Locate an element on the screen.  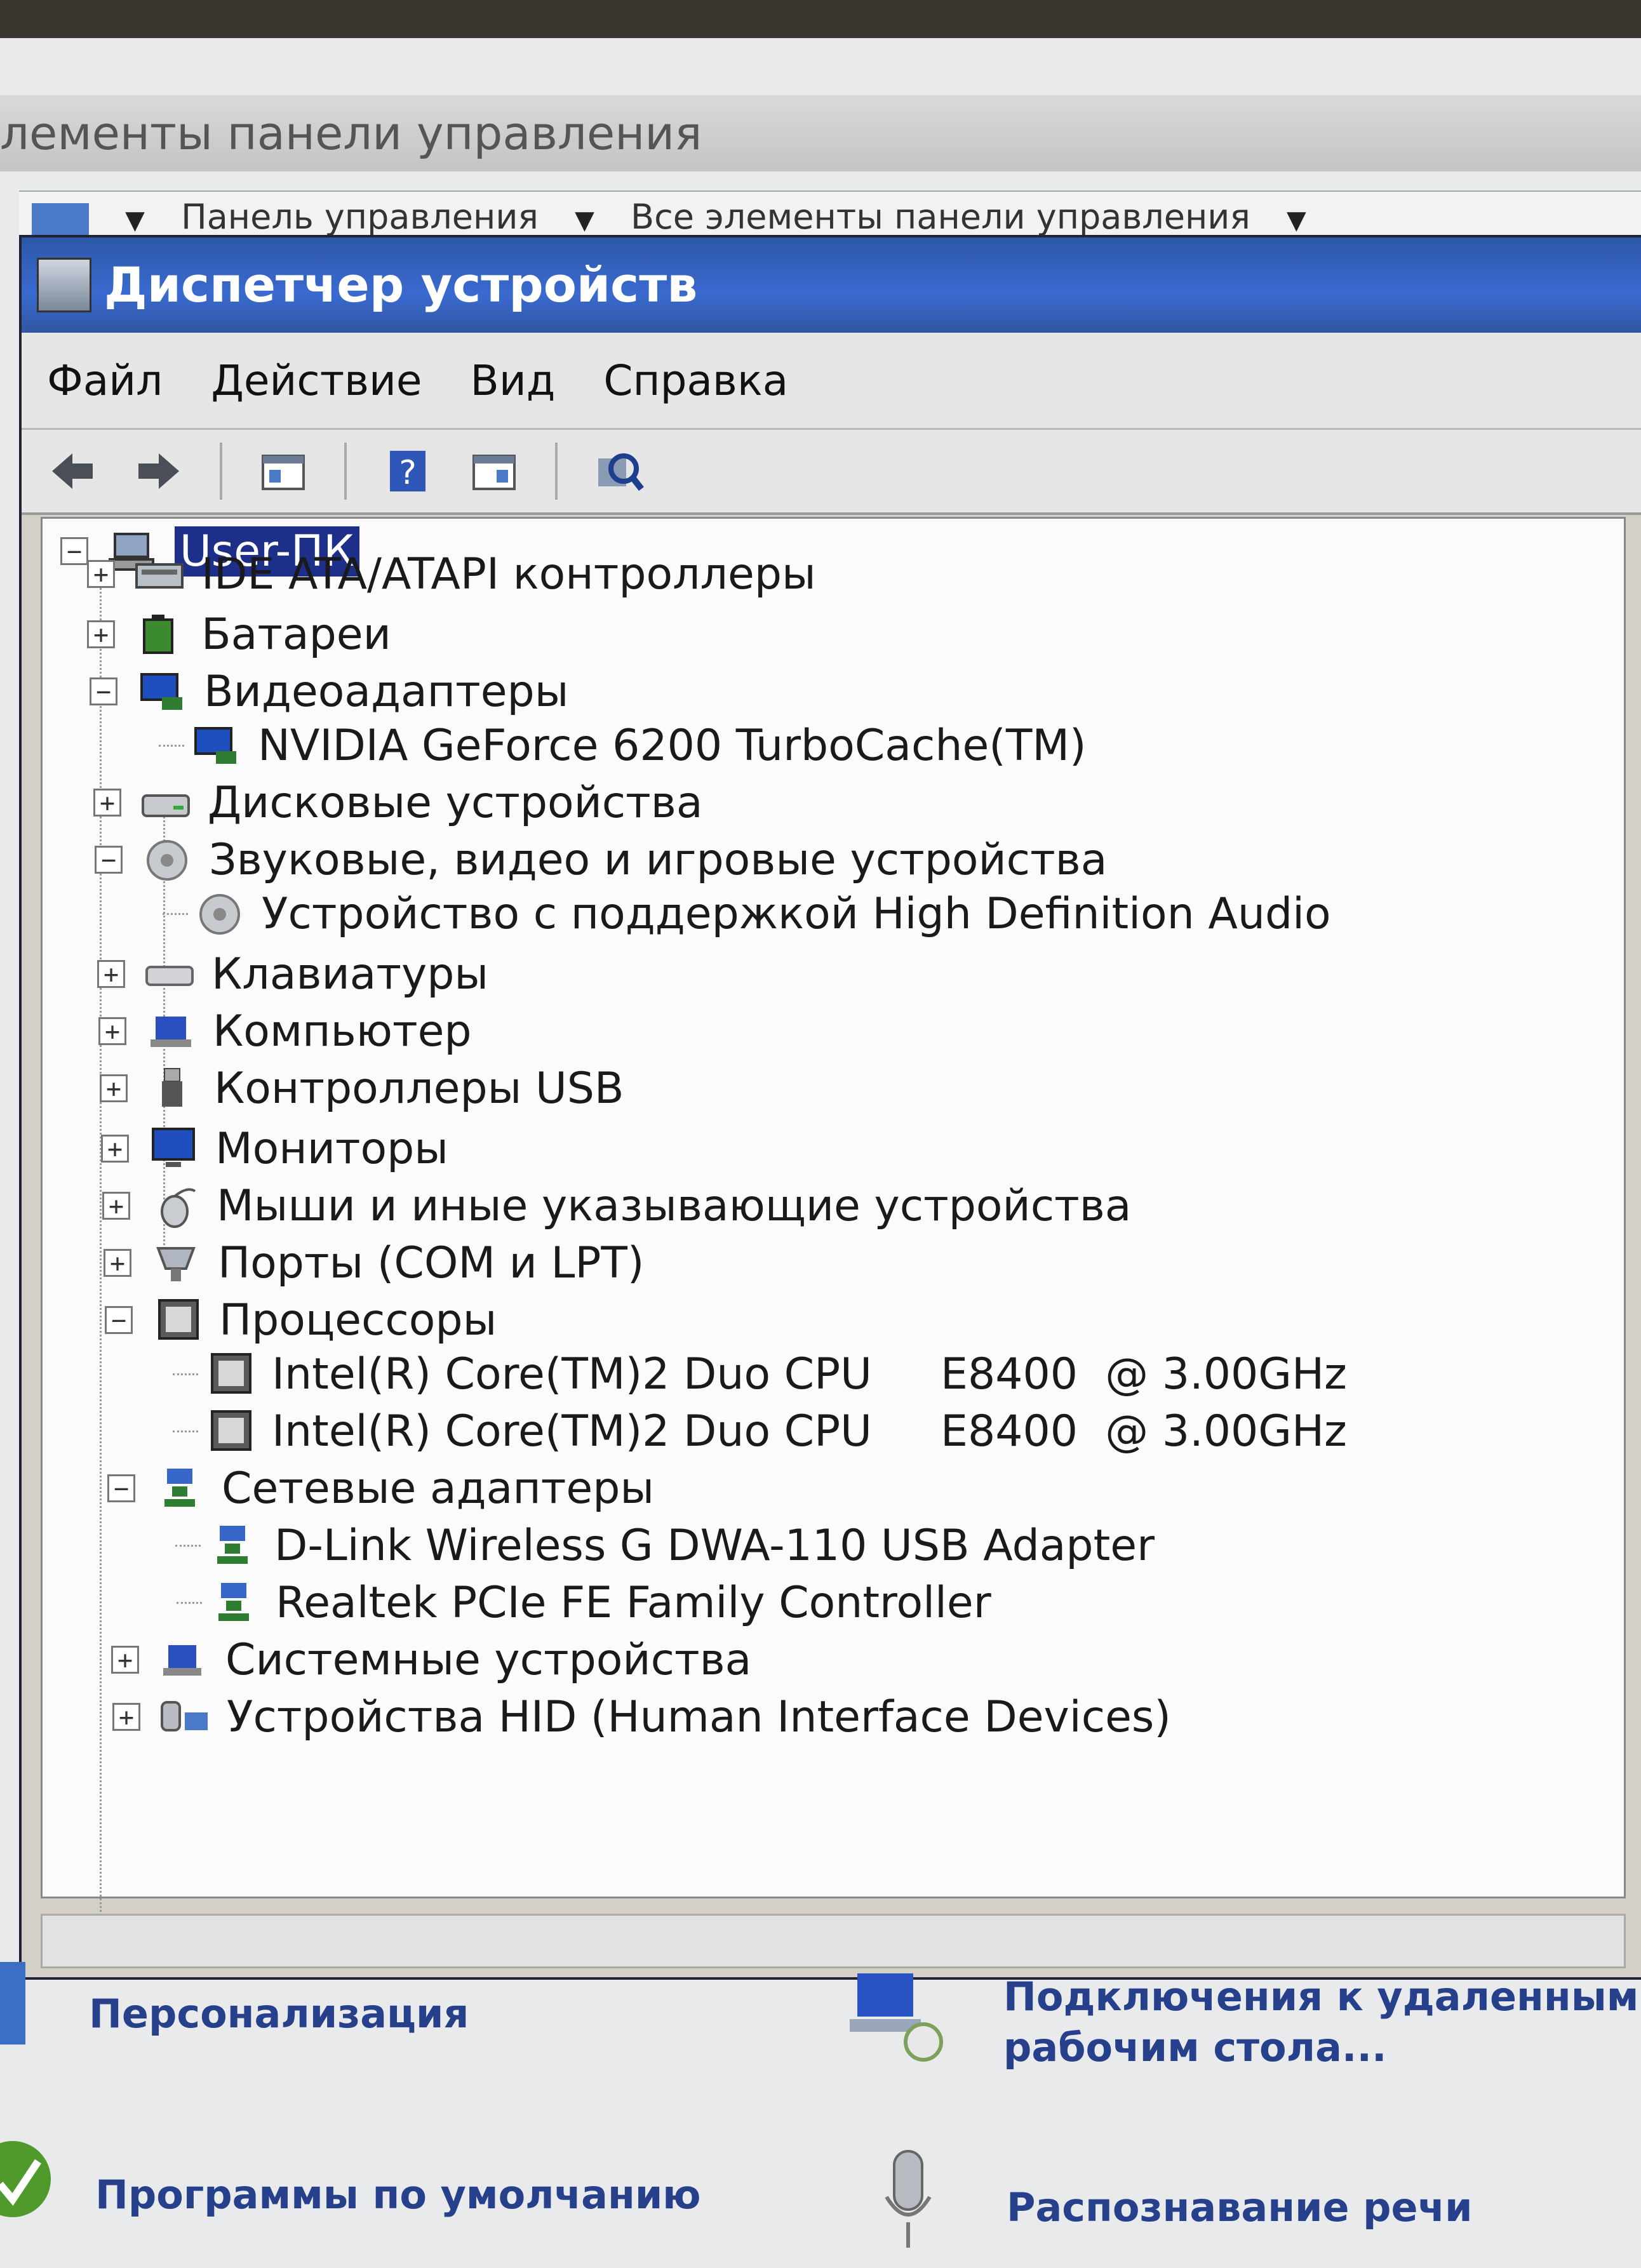
menu-file: Файл is located at coordinates (105, 381).